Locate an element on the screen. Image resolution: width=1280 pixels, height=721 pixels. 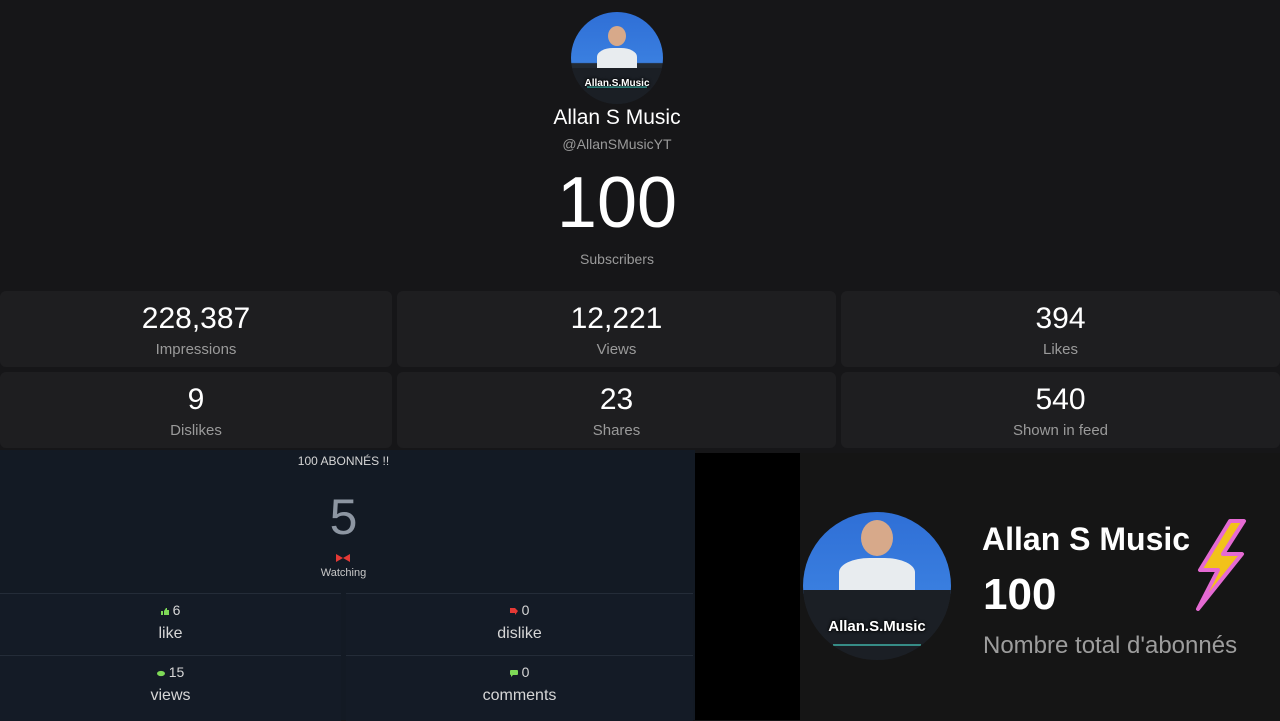
channel-name: Allan S Music is located at coordinates (617, 117).